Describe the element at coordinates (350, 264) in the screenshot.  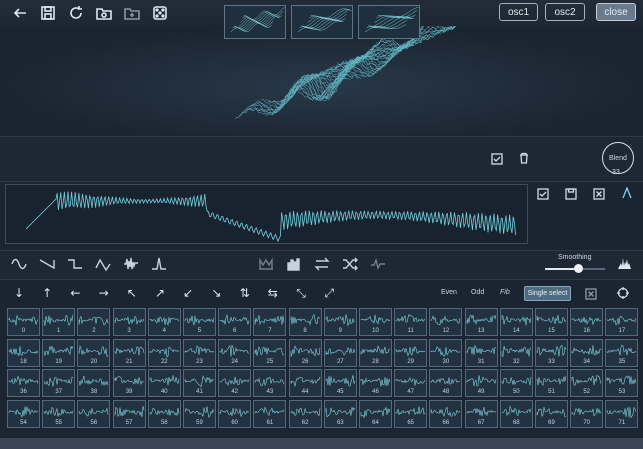
I see `shuffle-icon` at that location.